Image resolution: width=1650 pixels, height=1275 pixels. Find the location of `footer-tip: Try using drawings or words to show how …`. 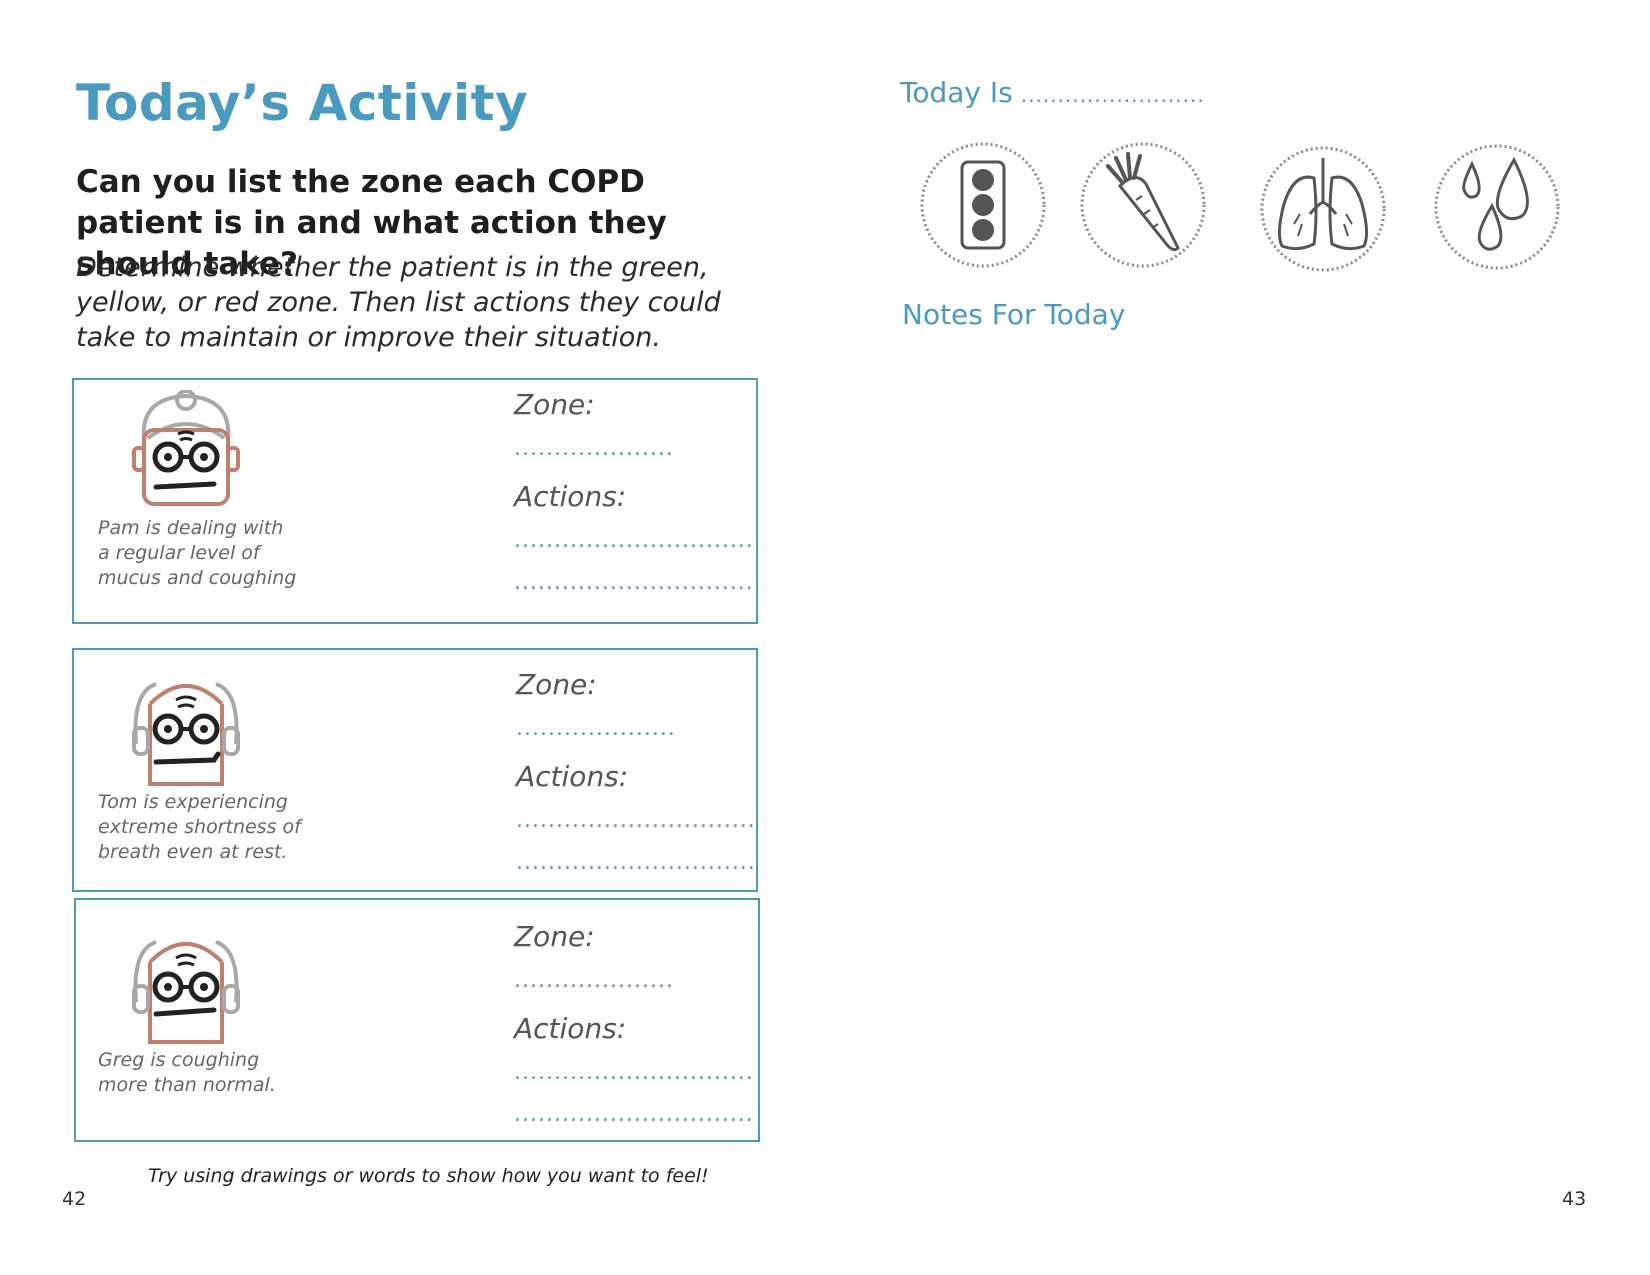

footer-tip: Try using drawings or words to show how … is located at coordinates (428, 1176).